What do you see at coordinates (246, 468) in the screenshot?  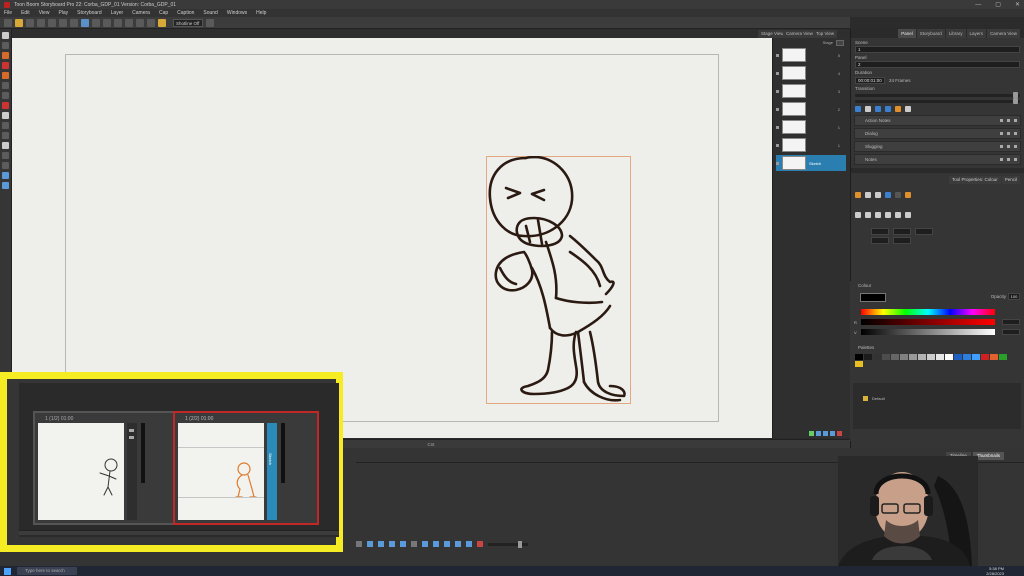 I see `panel-thumbnail-selected: 1 (2/2) 01:00 Sketch` at bounding box center [246, 468].